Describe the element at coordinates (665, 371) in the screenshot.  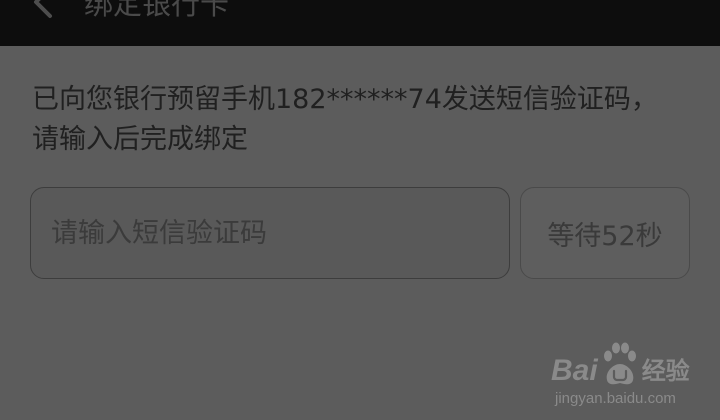
I see `watermark-brand-text: 经验` at that location.